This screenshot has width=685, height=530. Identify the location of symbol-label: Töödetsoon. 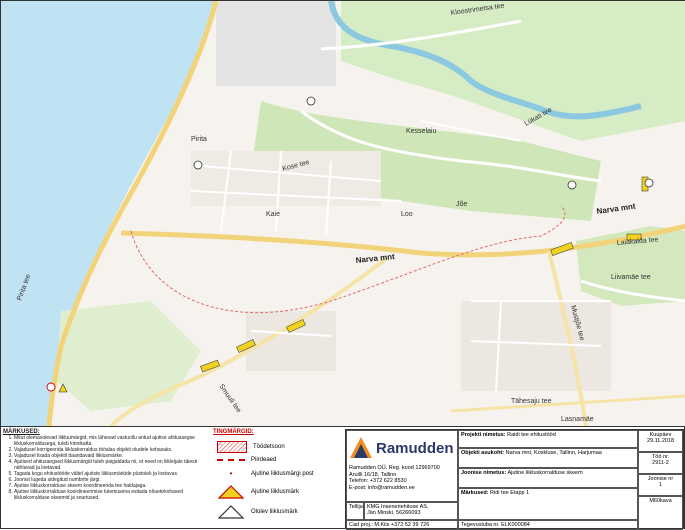
(269, 447).